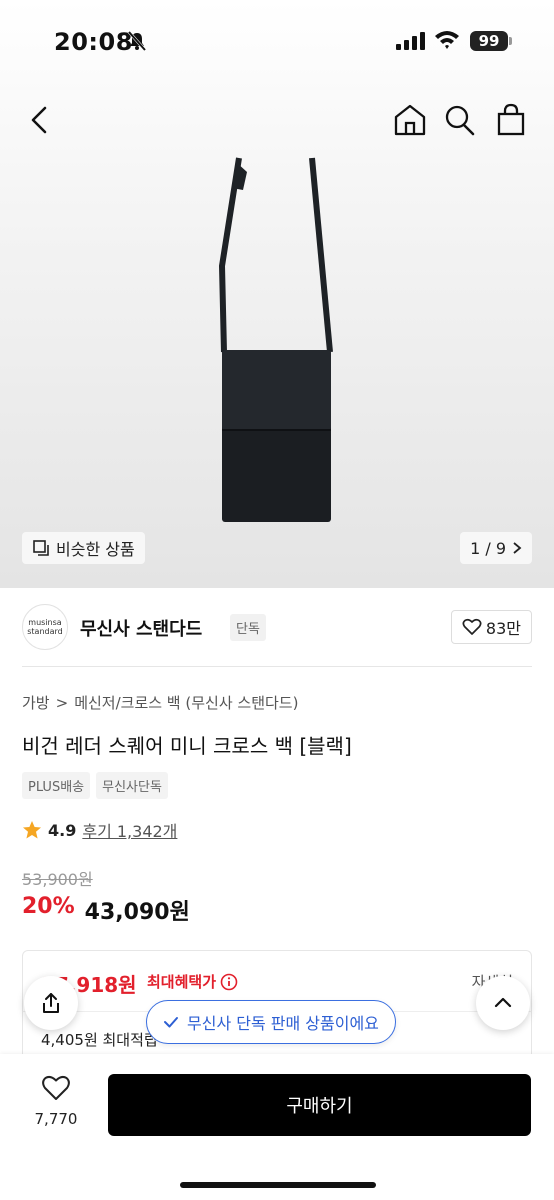  What do you see at coordinates (510, 41) in the screenshot?
I see `battery-tip` at bounding box center [510, 41].